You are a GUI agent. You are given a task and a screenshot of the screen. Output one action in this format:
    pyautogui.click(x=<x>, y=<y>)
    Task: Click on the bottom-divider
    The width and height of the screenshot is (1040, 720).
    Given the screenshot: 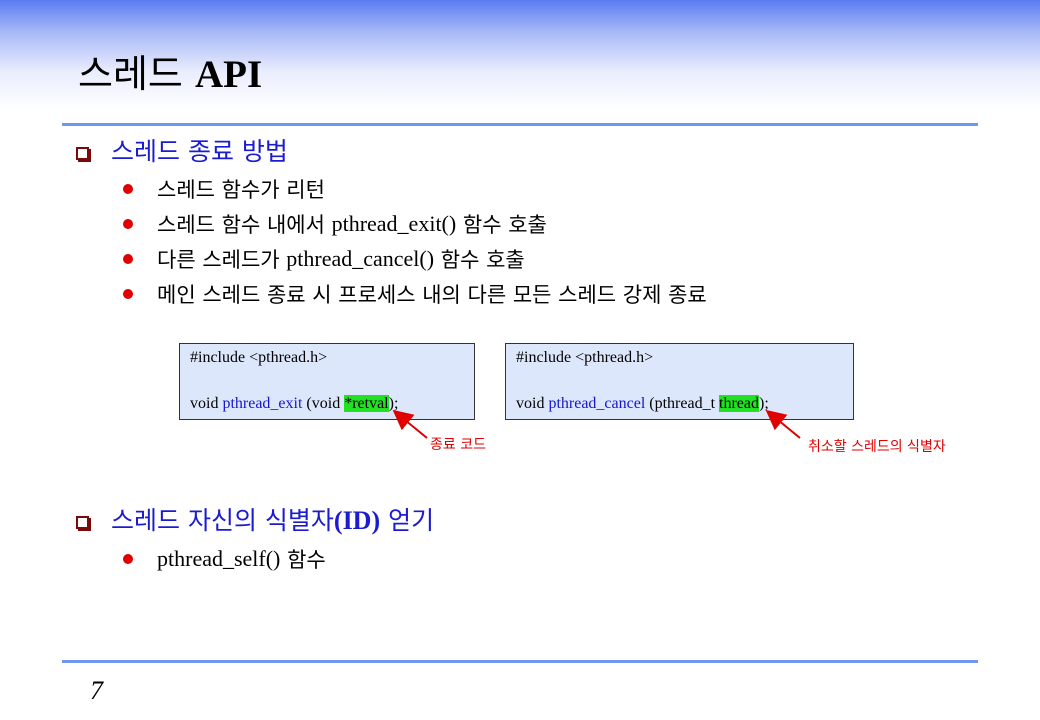 What is the action you would take?
    pyautogui.click(x=520, y=661)
    